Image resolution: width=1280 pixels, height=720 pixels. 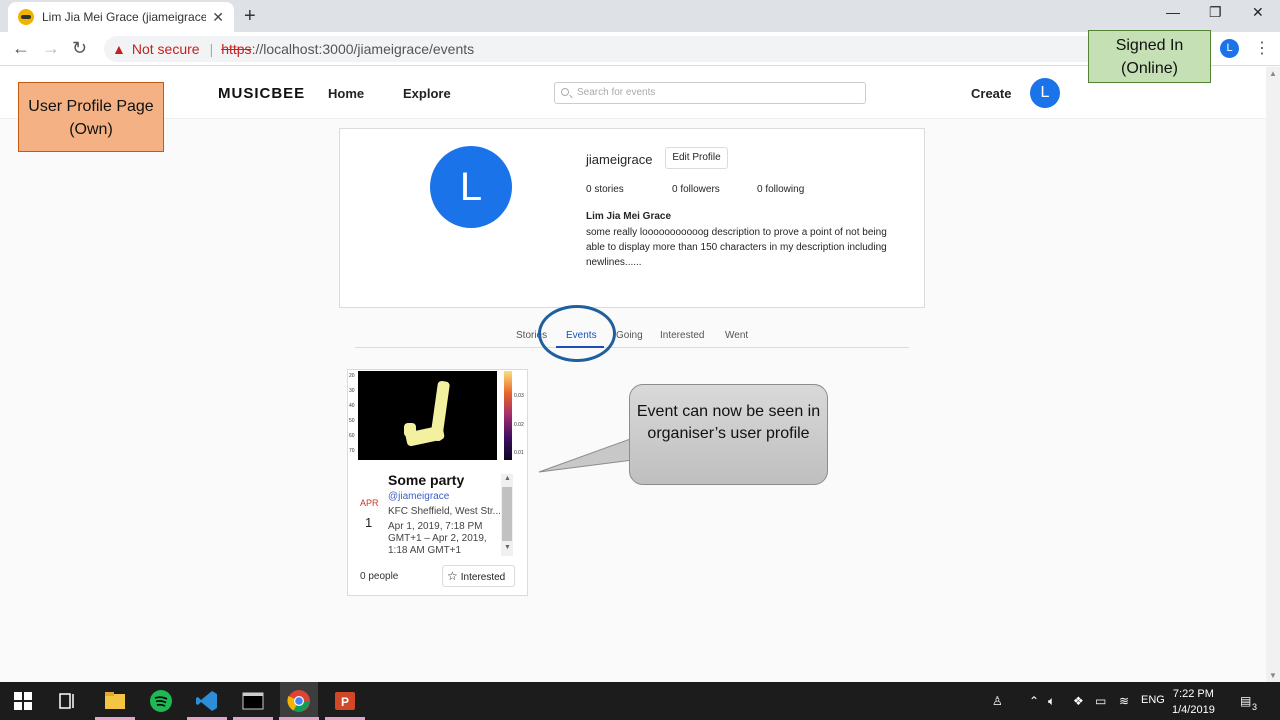 I want to click on event-details-scrollbar: ▲ ▼, so click(x=507, y=515).